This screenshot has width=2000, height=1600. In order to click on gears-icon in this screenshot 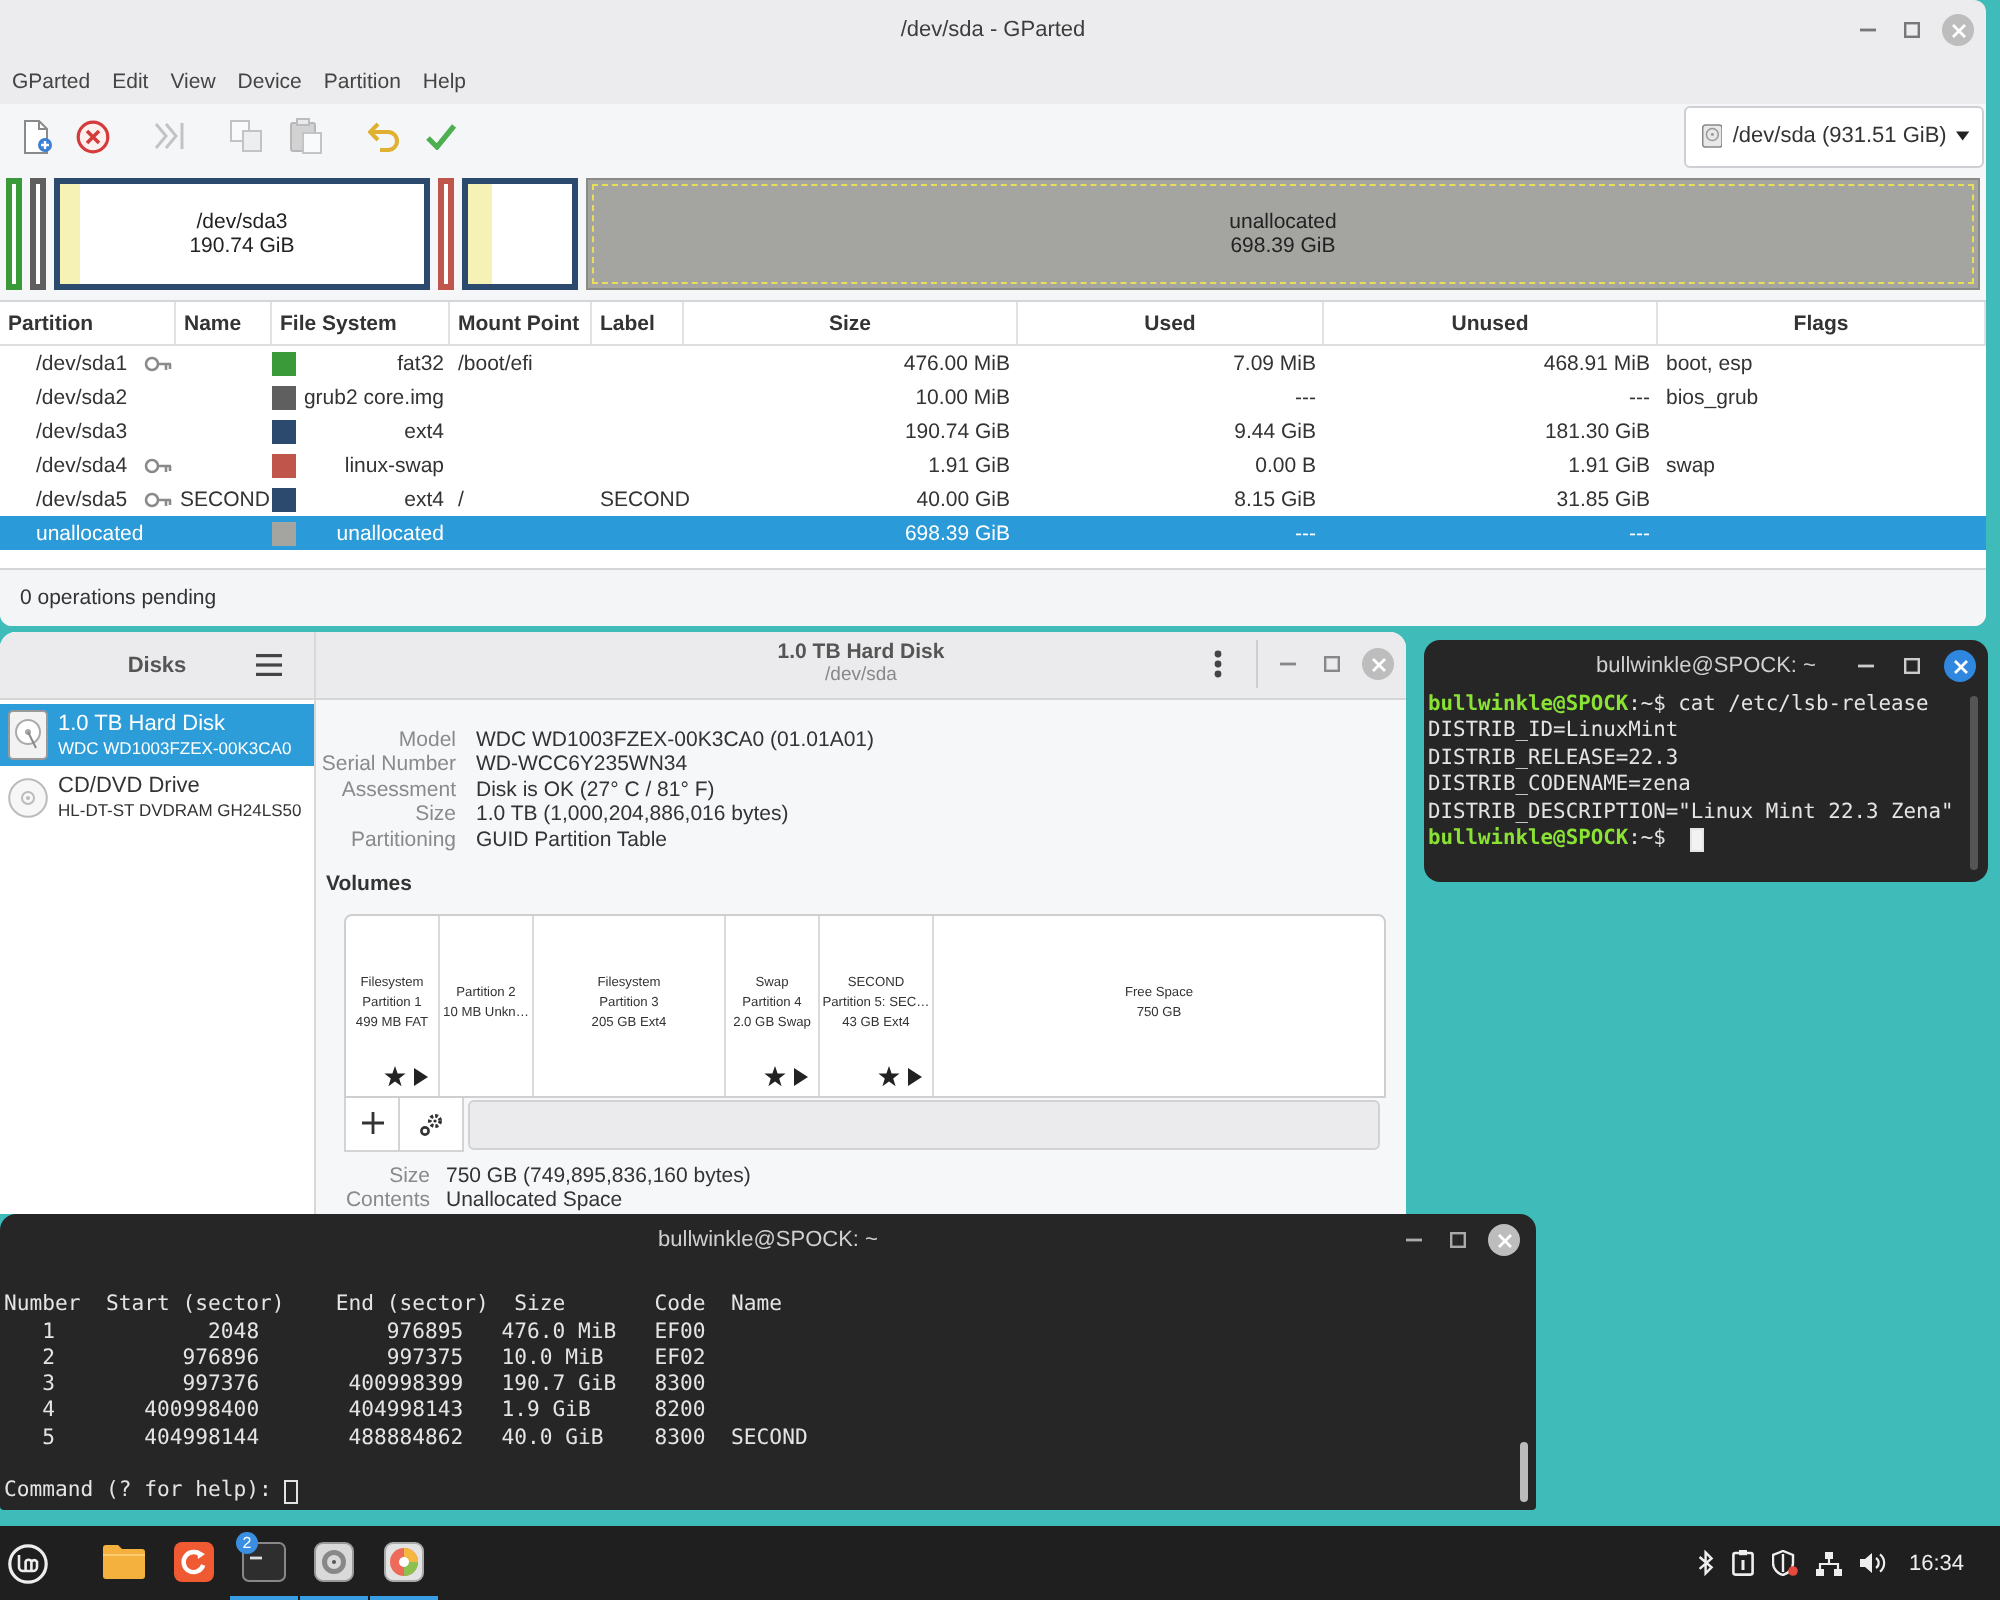, I will do `click(431, 1123)`.